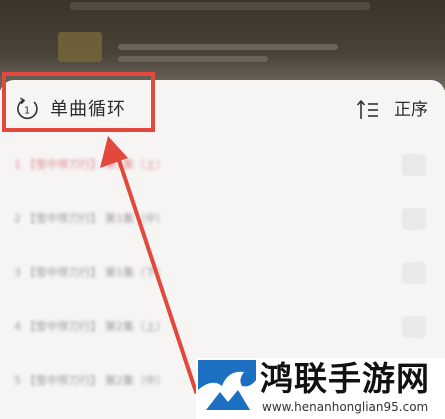 The image size is (445, 419). What do you see at coordinates (220, 6) in the screenshot?
I see `blurred-top-text` at bounding box center [220, 6].